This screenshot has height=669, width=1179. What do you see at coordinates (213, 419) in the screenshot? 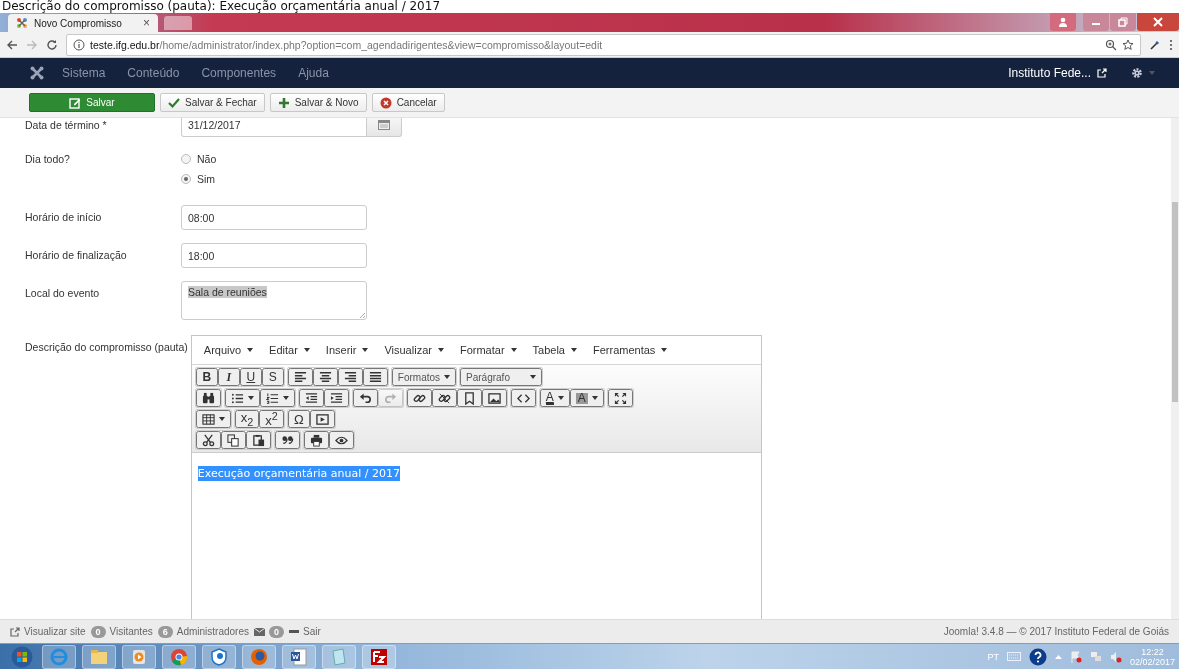
I see `table-button` at bounding box center [213, 419].